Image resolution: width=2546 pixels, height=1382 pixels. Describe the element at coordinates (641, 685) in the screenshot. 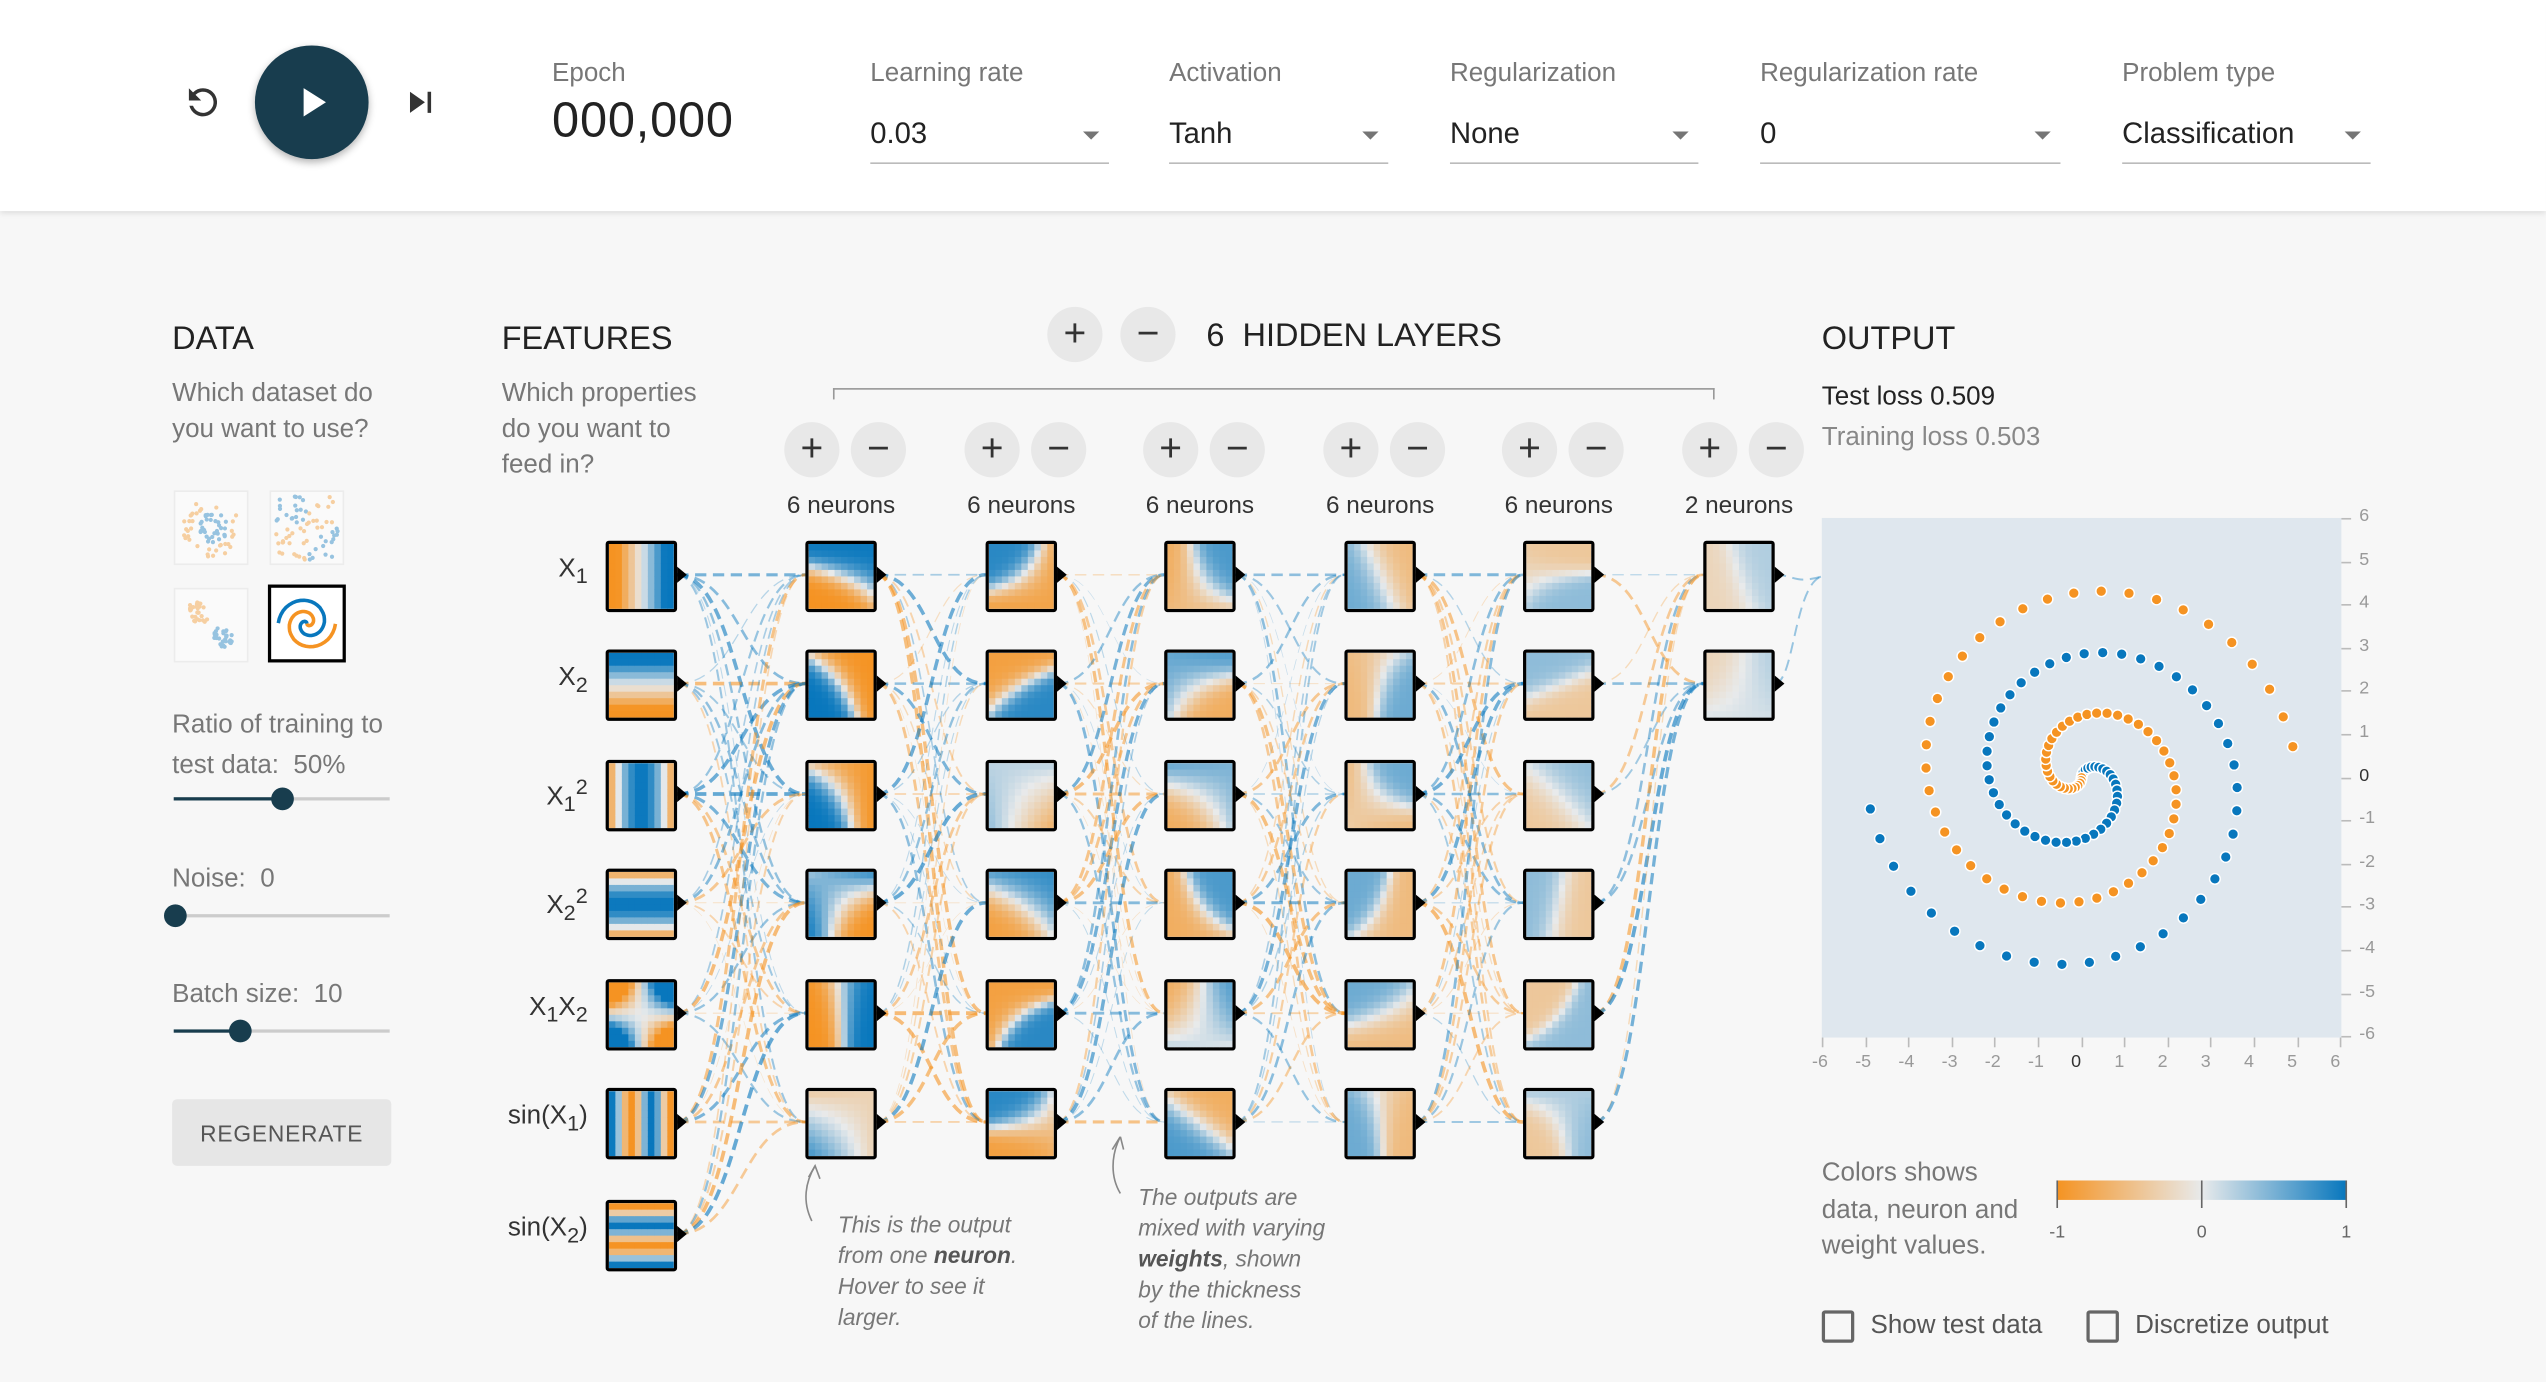

I see `feature-x2` at that location.